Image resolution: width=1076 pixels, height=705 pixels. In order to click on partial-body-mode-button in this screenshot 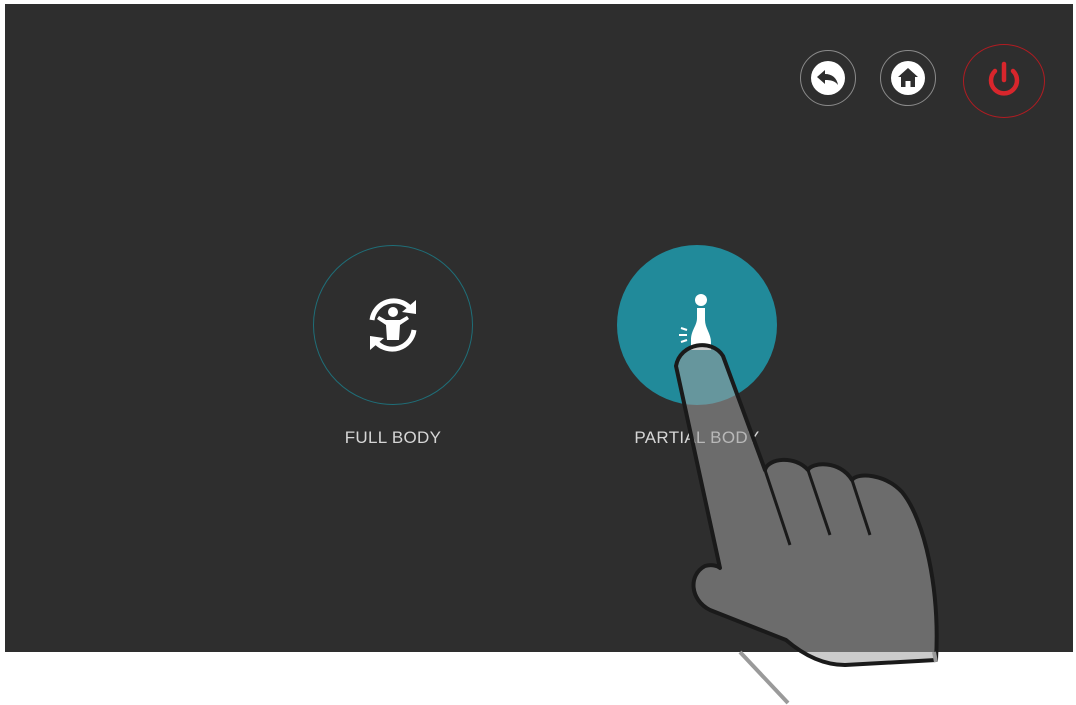, I will do `click(697, 325)`.